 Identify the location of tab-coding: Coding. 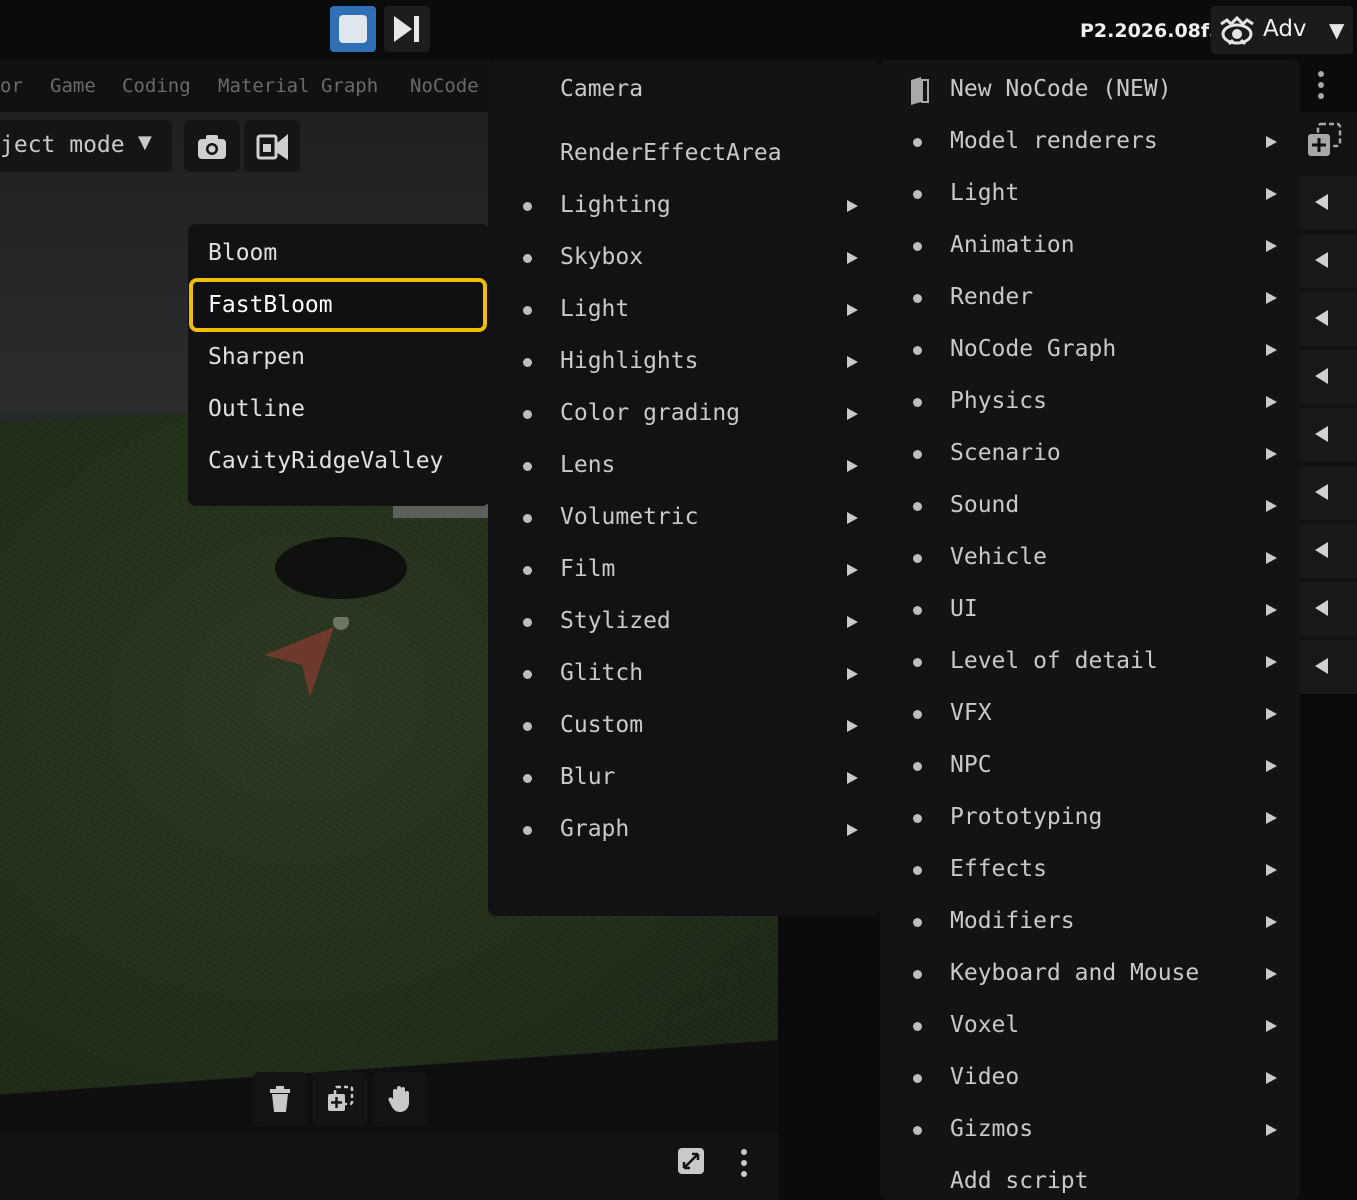
(156, 86).